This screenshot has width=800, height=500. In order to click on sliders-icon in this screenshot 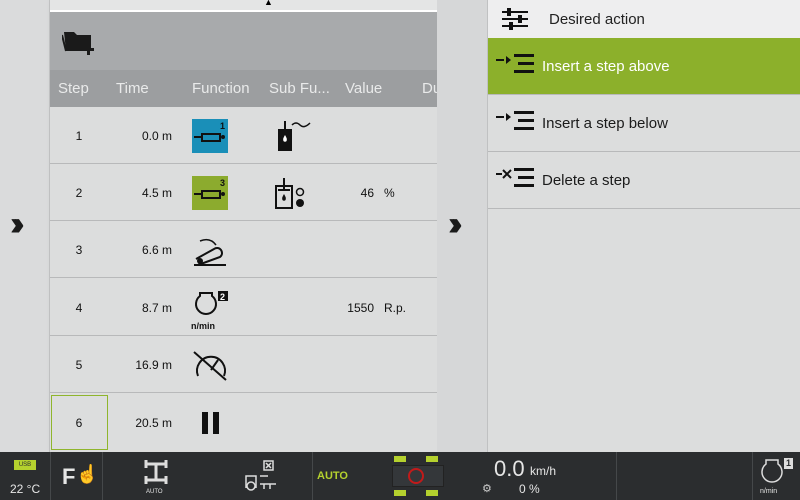, I will do `click(515, 19)`.